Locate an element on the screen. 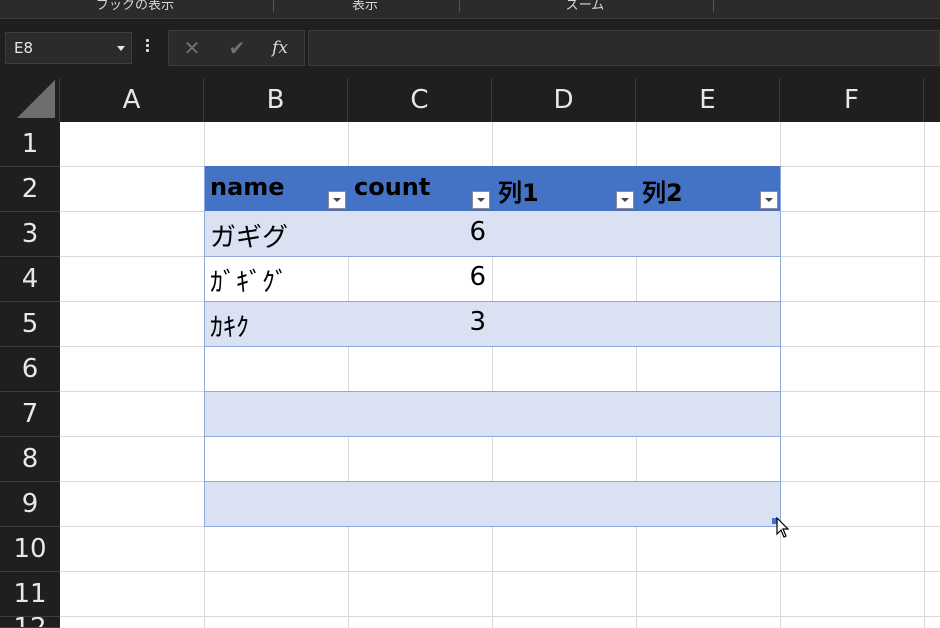  row-header-8: 8 is located at coordinates (30, 459).